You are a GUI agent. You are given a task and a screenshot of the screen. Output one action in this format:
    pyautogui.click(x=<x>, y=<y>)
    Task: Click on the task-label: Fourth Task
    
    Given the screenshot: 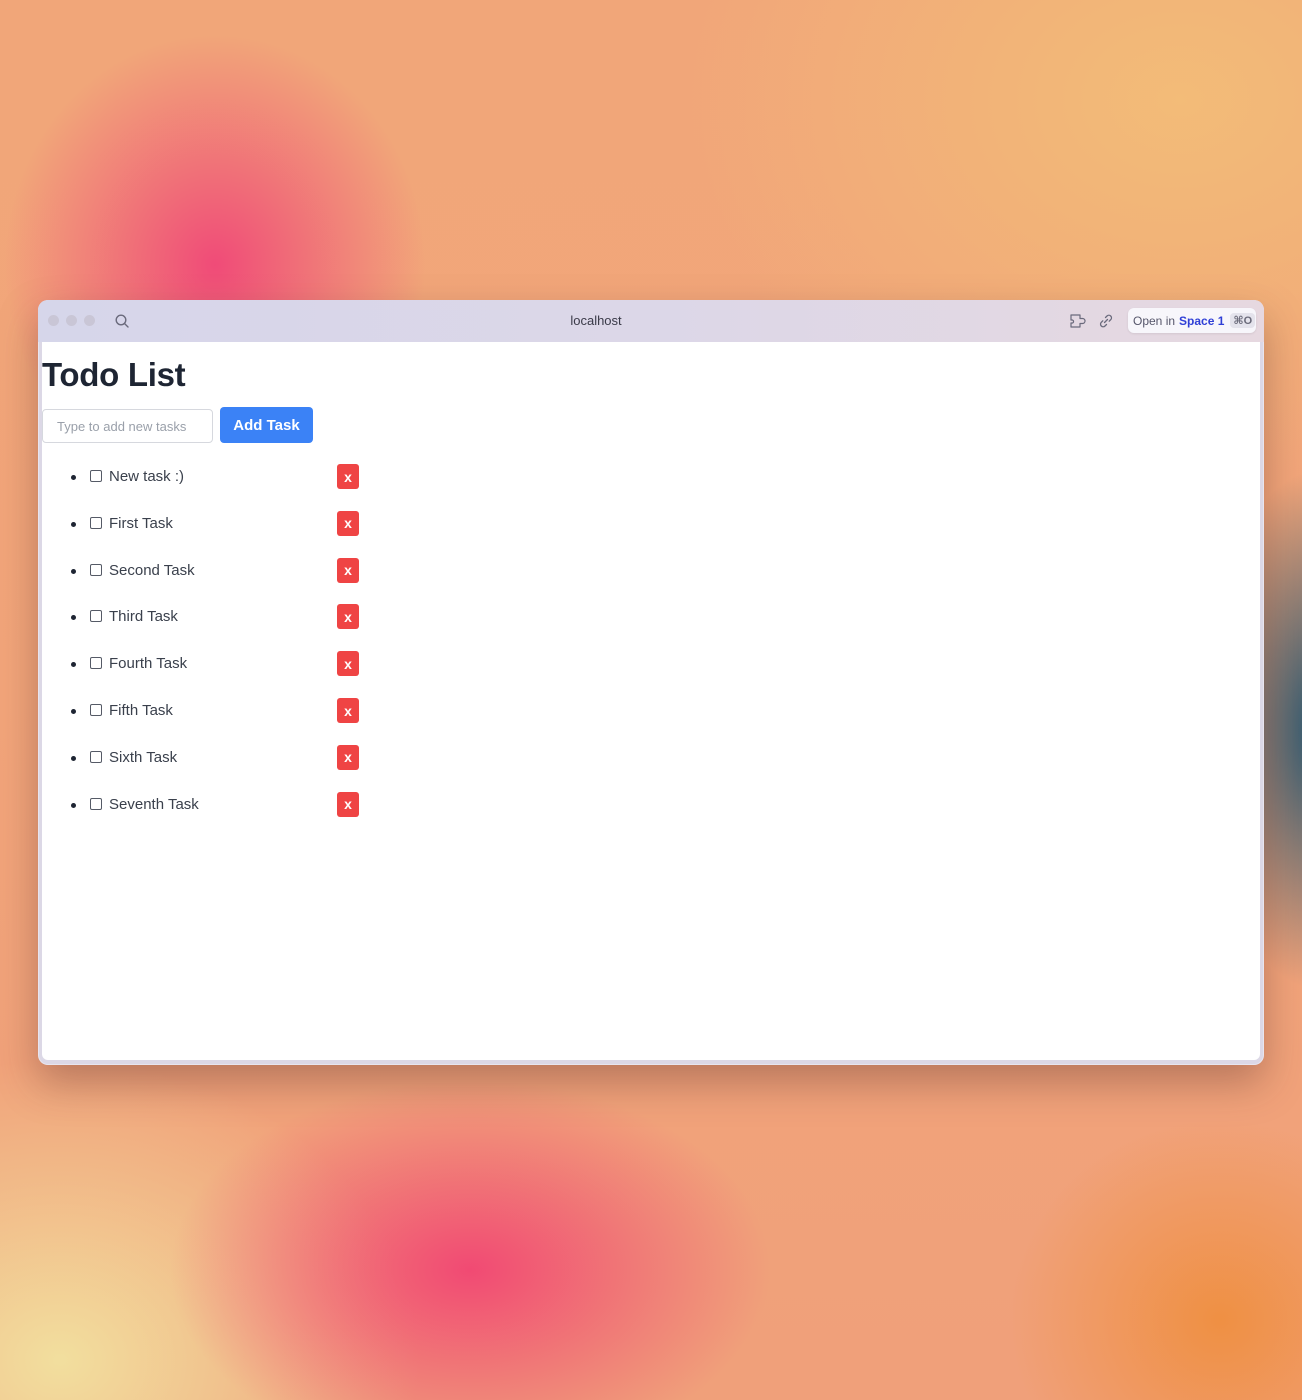 What is the action you would take?
    pyautogui.click(x=148, y=664)
    